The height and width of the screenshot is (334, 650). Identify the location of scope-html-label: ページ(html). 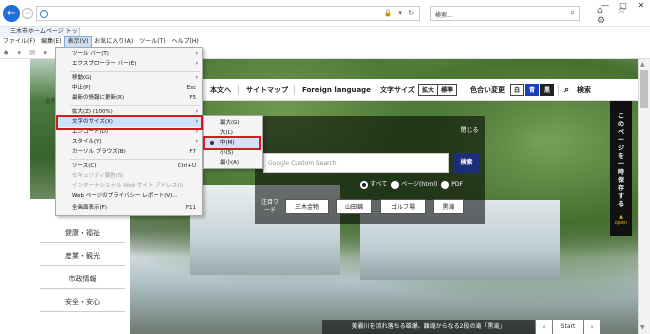
(419, 184).